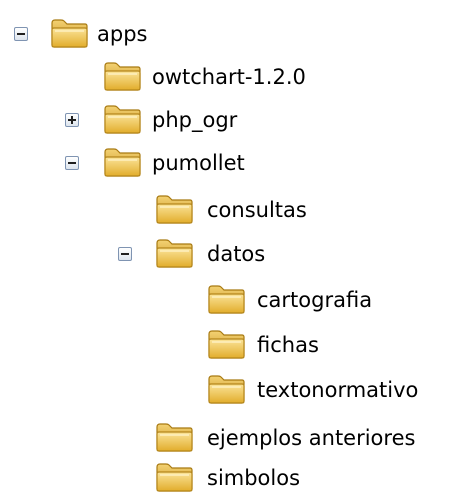 The image size is (457, 498). I want to click on tree-item-label: php_ogr, so click(195, 120).